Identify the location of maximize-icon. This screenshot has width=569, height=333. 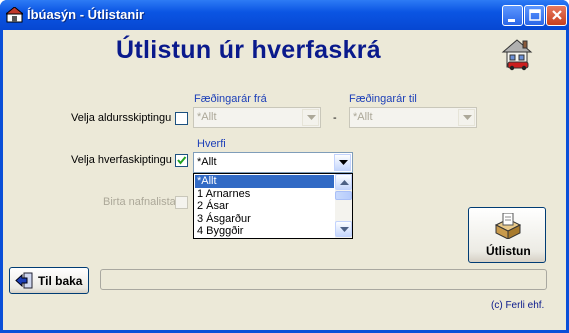
(535, 15).